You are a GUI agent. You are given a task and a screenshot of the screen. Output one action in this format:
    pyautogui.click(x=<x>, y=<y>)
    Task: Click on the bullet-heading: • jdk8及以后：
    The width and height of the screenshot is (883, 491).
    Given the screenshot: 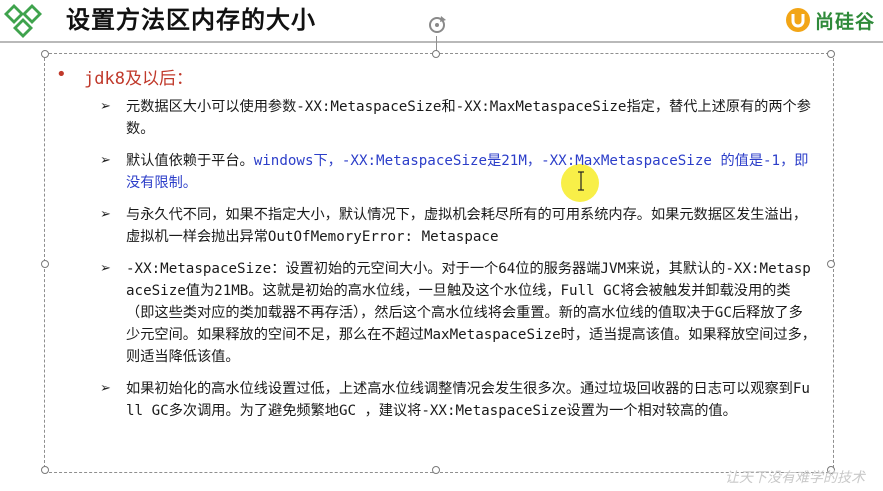 What is the action you would take?
    pyautogui.click(x=436, y=76)
    